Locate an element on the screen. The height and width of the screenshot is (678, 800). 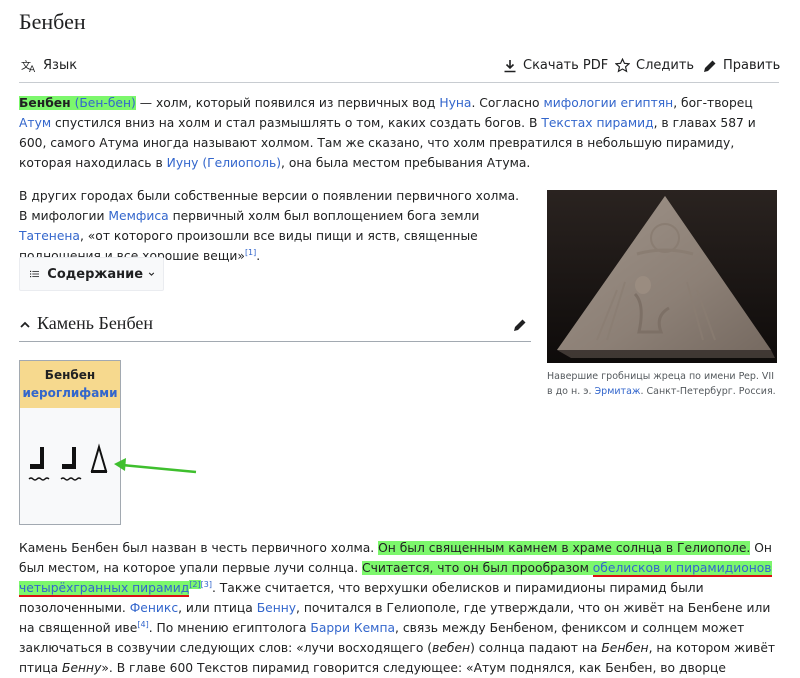
svg-text: A is located at coordinates (32, 69).